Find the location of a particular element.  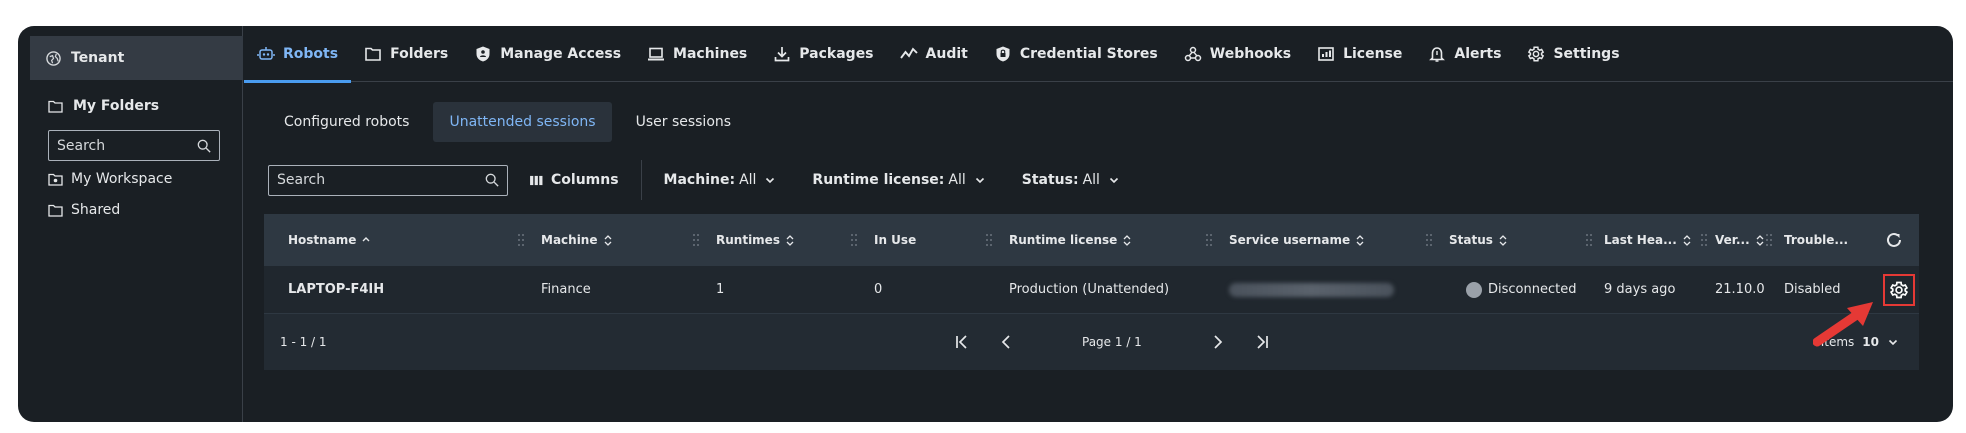

folder-search is located at coordinates (134, 145).